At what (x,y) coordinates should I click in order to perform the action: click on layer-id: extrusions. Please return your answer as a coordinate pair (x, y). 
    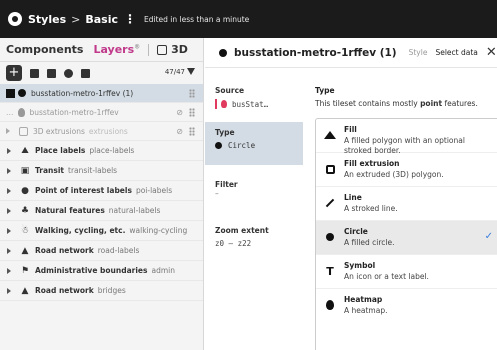
    Looking at the image, I should click on (108, 131).